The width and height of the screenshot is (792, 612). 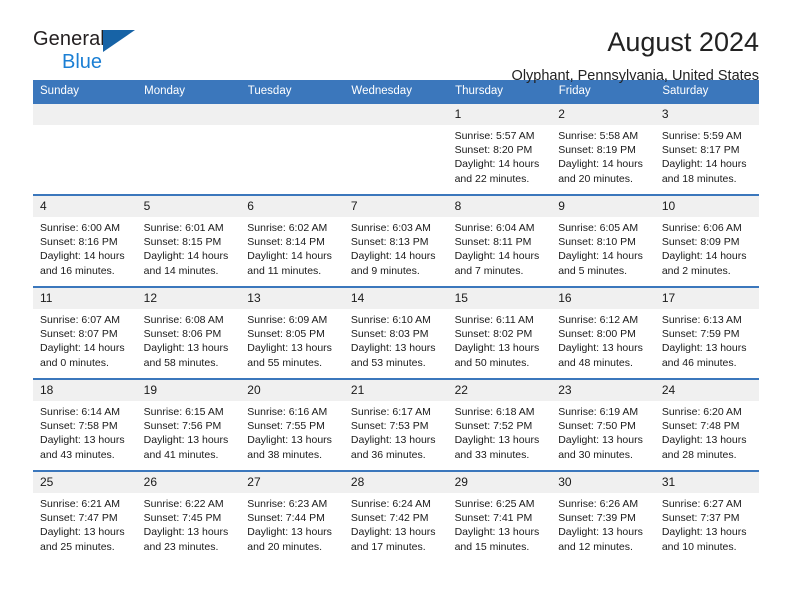 What do you see at coordinates (595, 362) in the screenshot?
I see `daylight-duration-line2: and 48 minutes.` at bounding box center [595, 362].